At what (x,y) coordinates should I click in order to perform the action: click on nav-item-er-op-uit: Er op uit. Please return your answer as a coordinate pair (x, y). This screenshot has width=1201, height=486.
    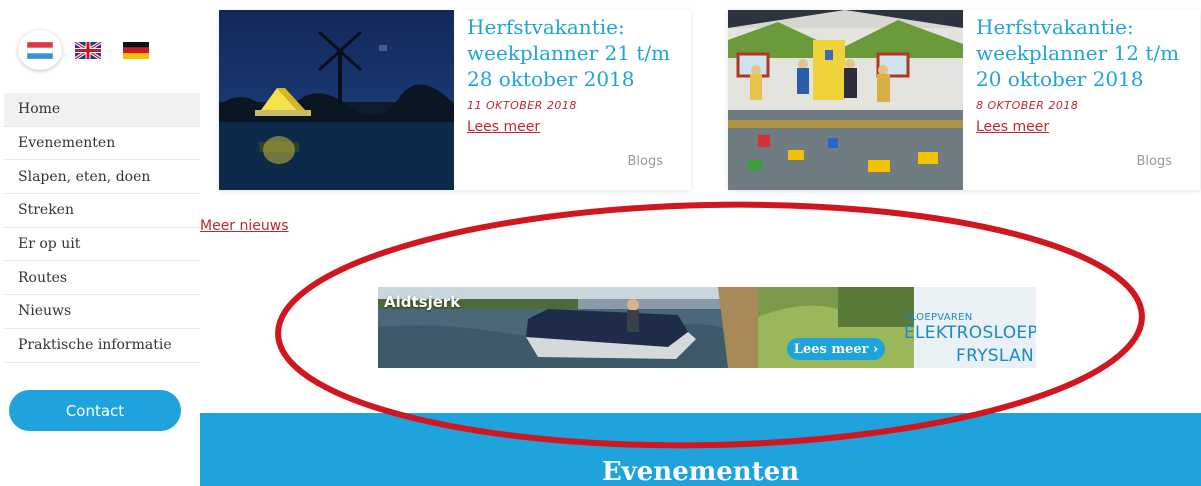
    Looking at the image, I should click on (102, 245).